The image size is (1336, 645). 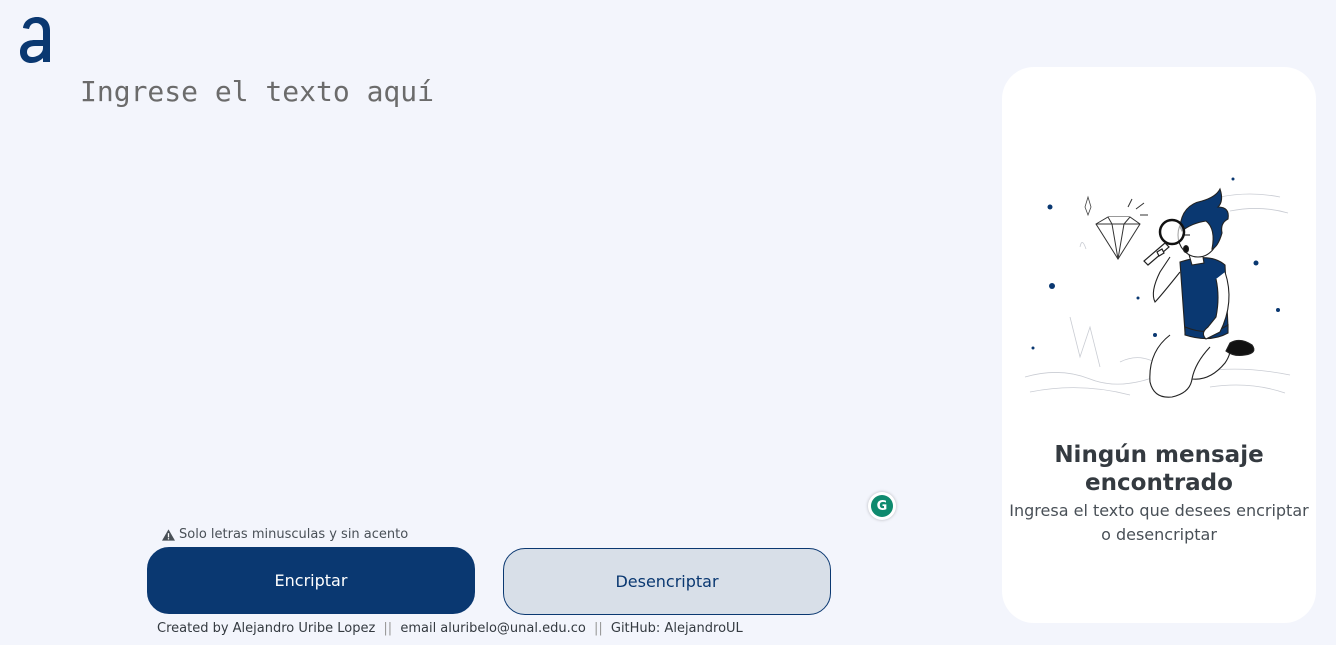 I want to click on grammarly-icon: G, so click(x=882, y=506).